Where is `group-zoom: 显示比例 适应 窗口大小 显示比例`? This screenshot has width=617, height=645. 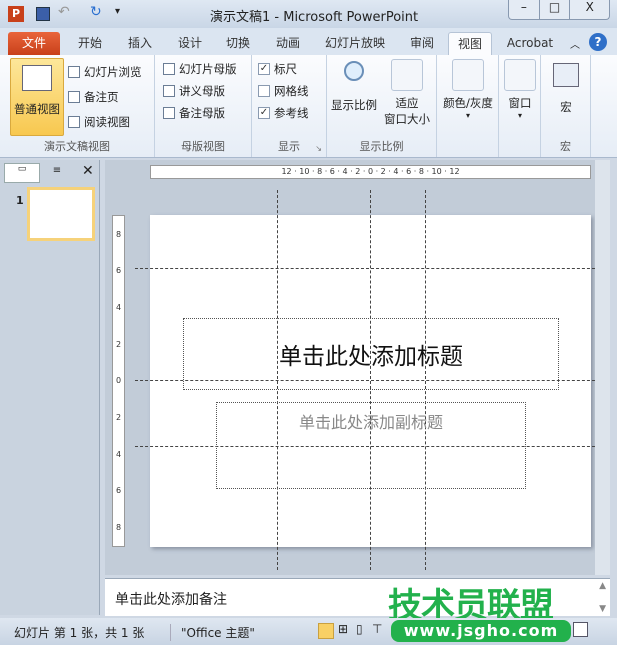
group-zoom: 显示比例 适应 窗口大小 显示比例 is located at coordinates (382, 106).